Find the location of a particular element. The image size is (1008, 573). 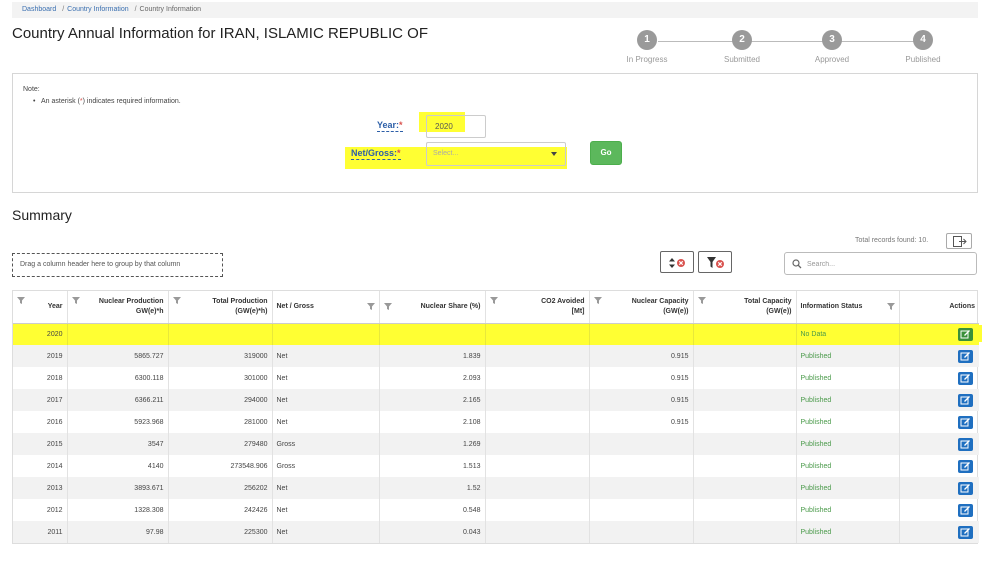

chevron-down-icon is located at coordinates (554, 154).